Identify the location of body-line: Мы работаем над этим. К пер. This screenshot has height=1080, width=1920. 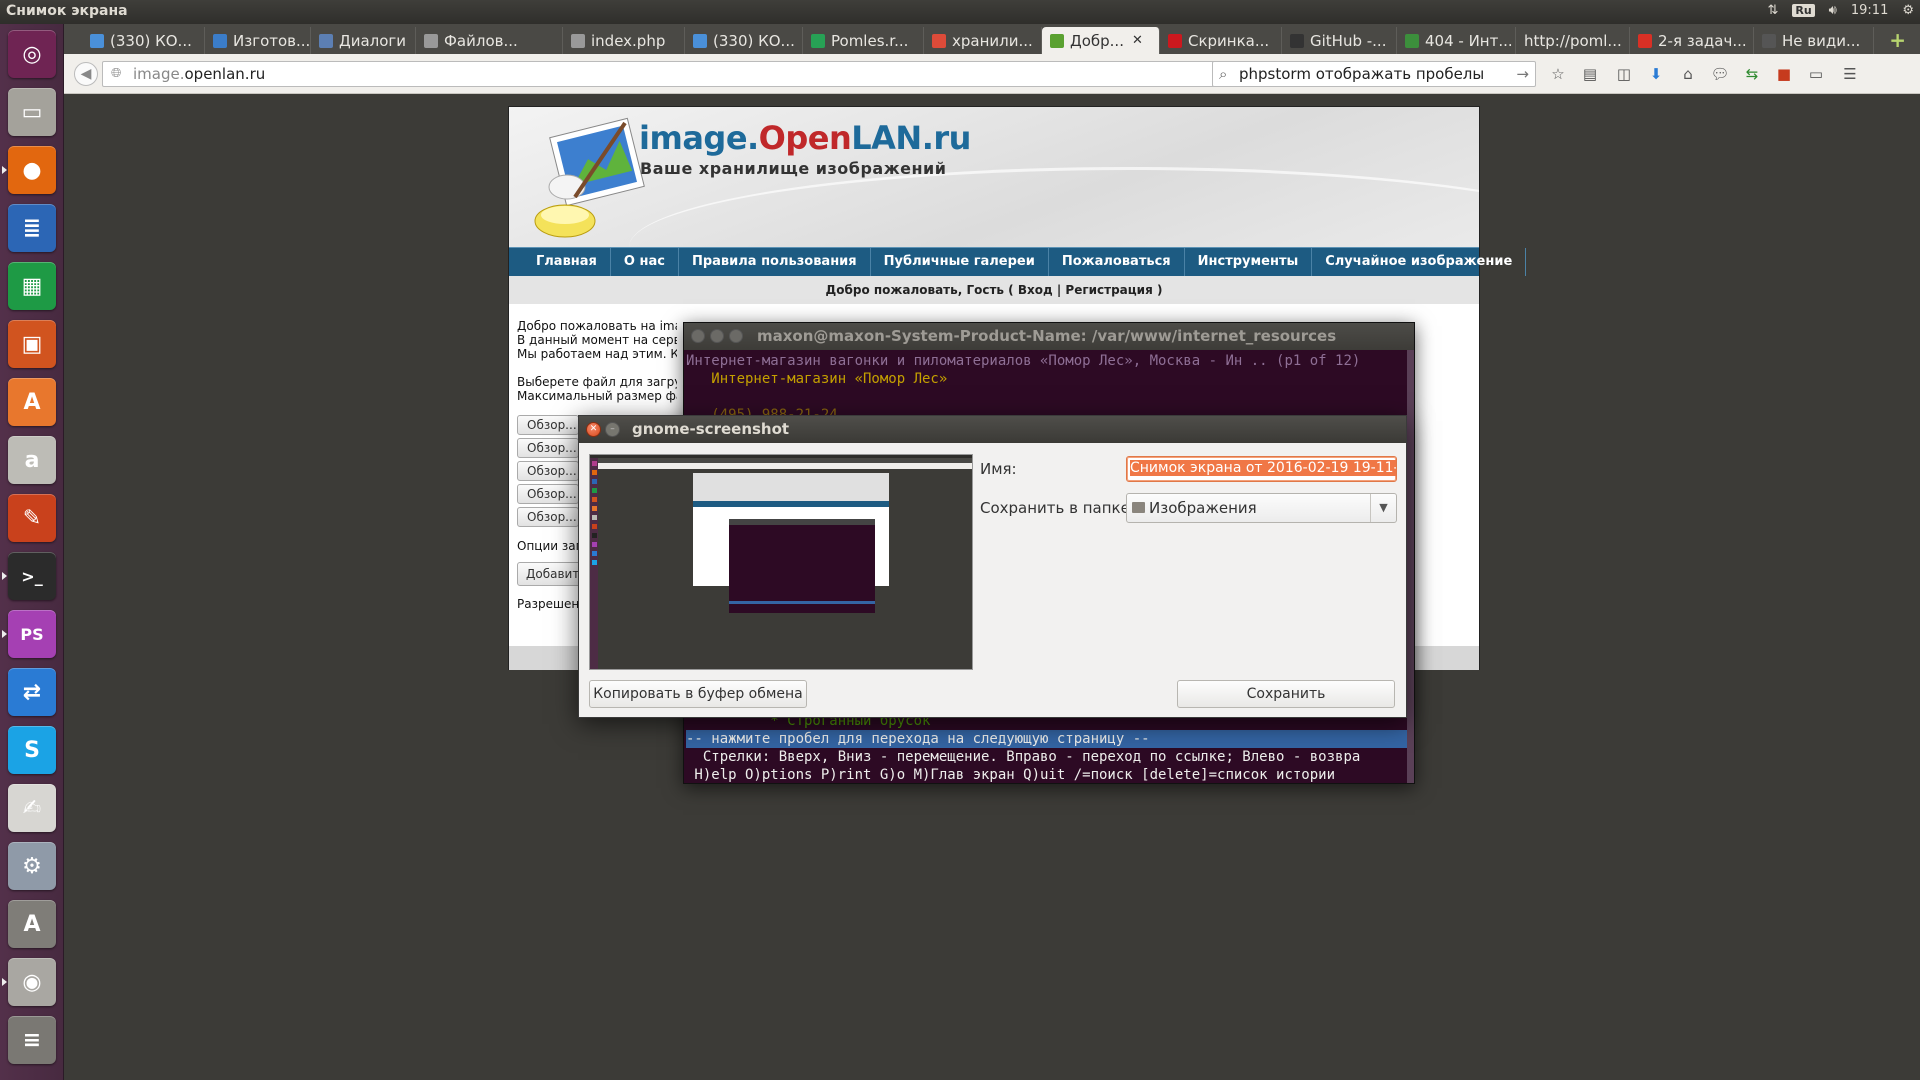
(597, 354).